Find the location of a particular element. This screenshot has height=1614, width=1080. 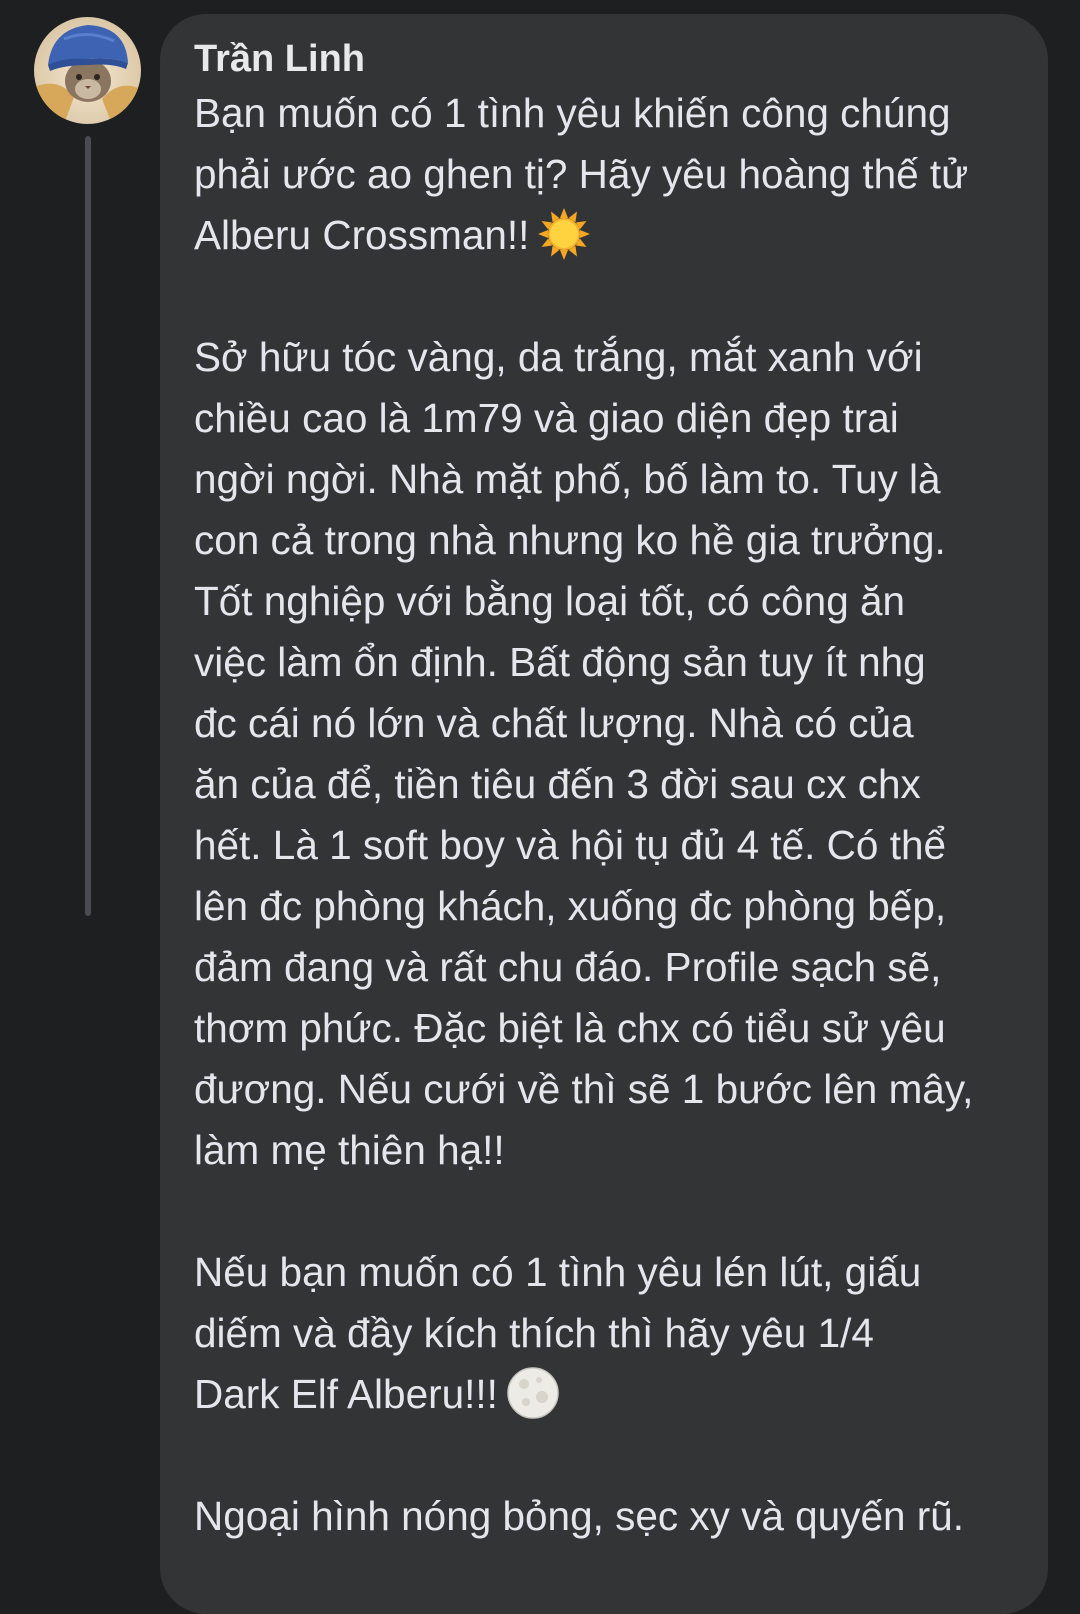

comment-line: Sở hữu tóc vàng, da trắng, mắt xanh với is located at coordinates (614, 357).